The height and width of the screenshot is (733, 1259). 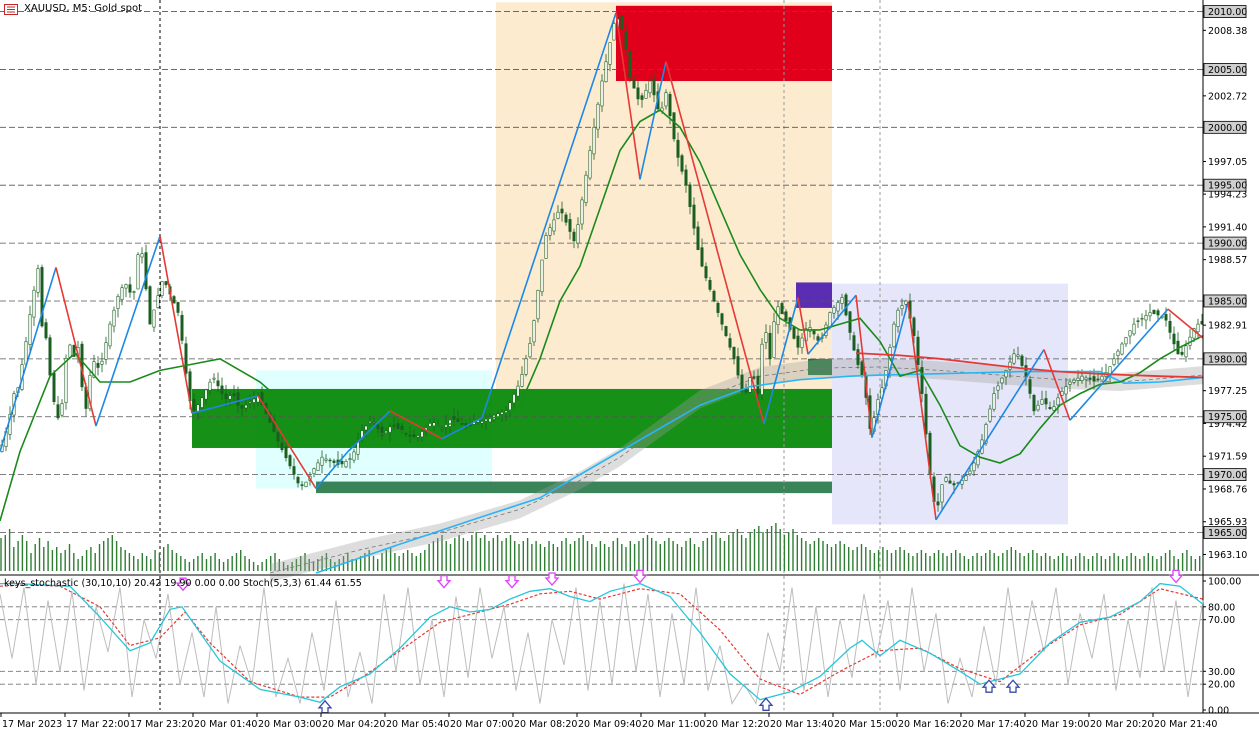 I want to click on time-tick-label: 20 Mar 17:40, so click(x=993, y=724).